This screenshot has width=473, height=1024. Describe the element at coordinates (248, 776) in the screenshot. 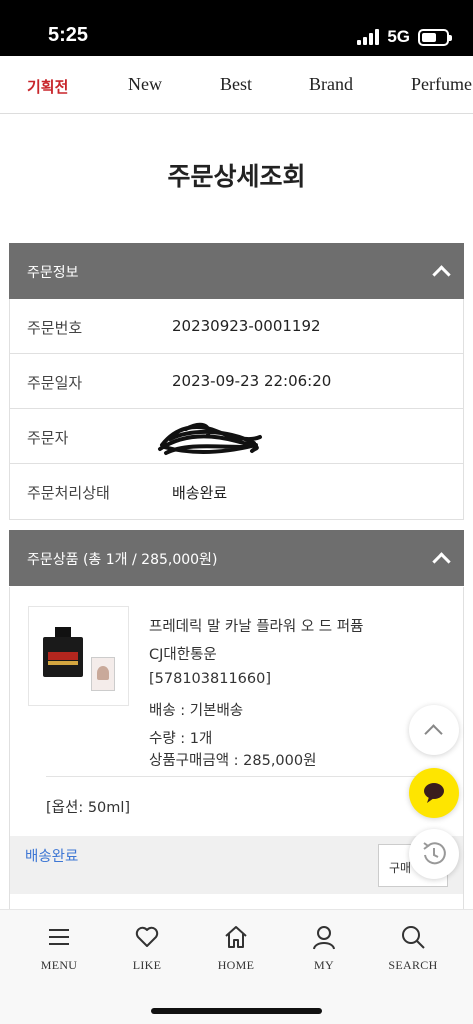

I see `divider` at that location.